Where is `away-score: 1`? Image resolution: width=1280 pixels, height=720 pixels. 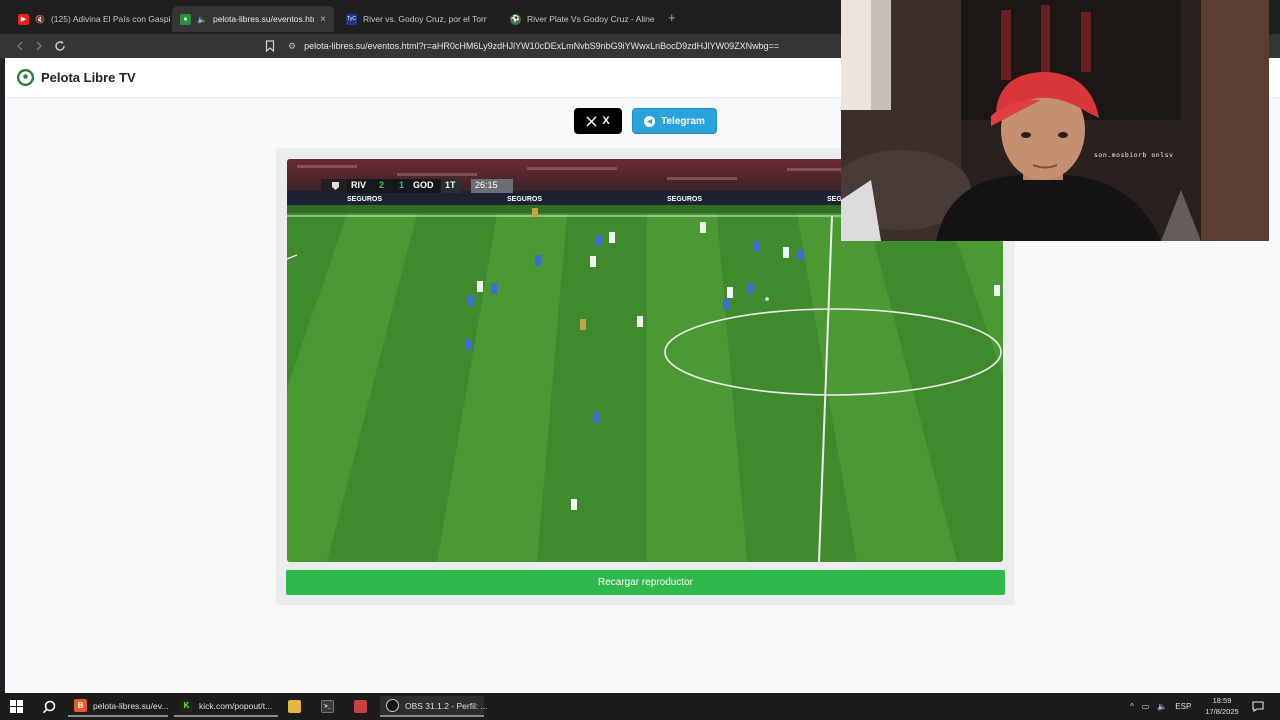 away-score: 1 is located at coordinates (402, 185).